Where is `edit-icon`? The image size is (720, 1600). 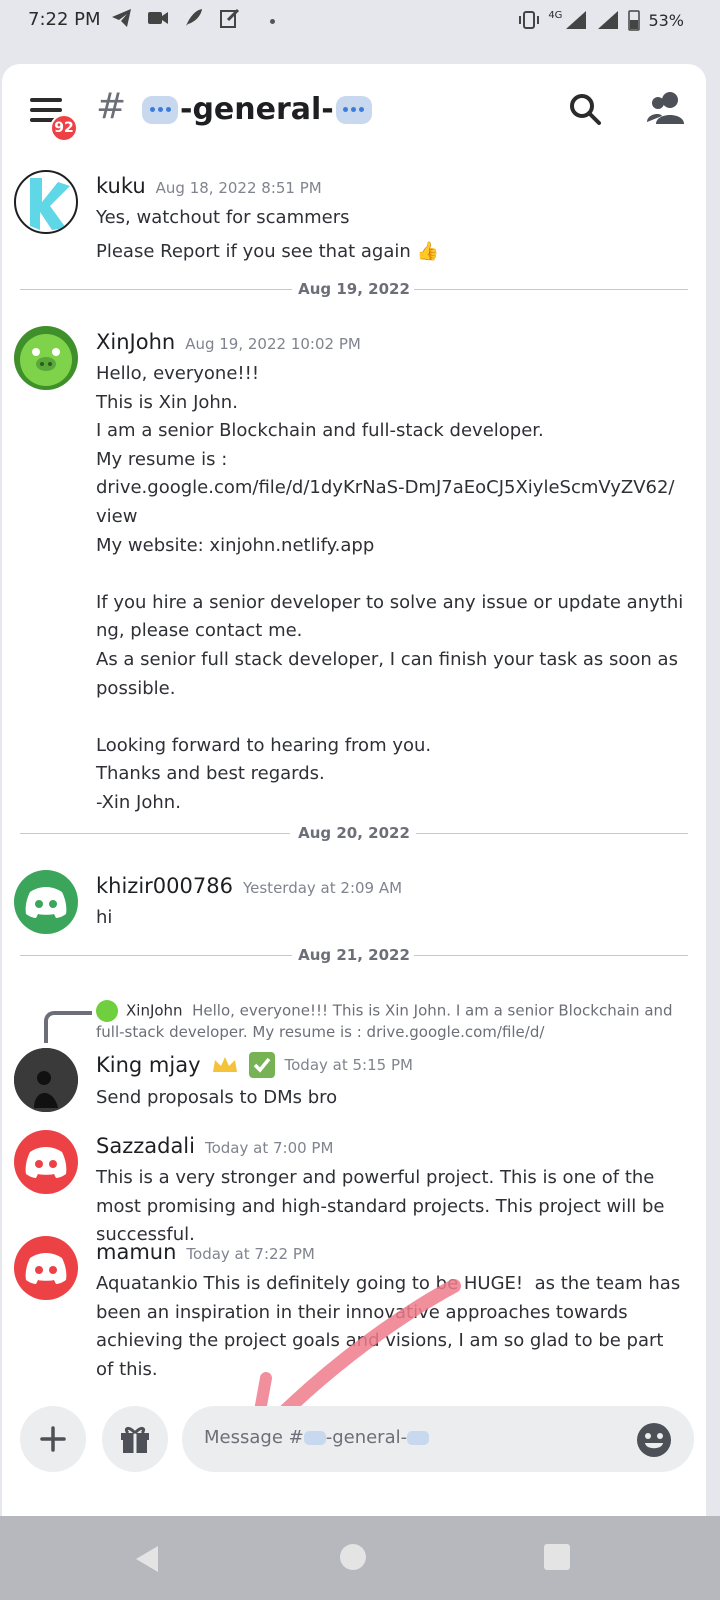 edit-icon is located at coordinates (230, 18).